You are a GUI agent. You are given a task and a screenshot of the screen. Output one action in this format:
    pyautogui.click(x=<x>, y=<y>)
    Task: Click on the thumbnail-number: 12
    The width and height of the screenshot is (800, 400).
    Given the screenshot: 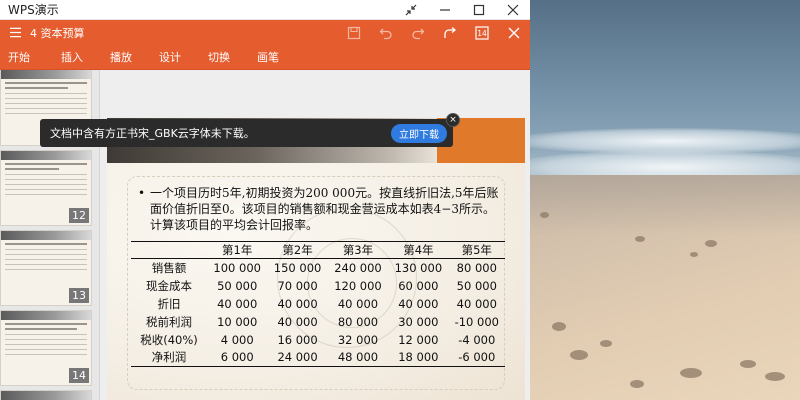 What is the action you would take?
    pyautogui.click(x=79, y=215)
    